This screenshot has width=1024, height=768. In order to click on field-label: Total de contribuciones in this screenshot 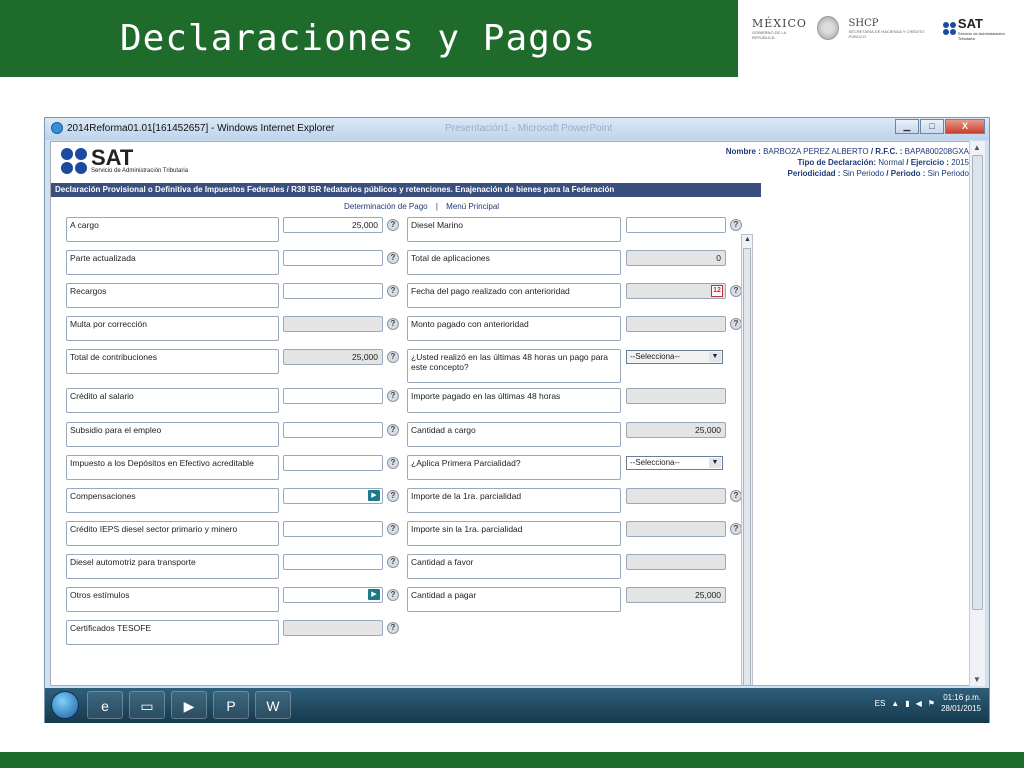, I will do `click(172, 361)`.